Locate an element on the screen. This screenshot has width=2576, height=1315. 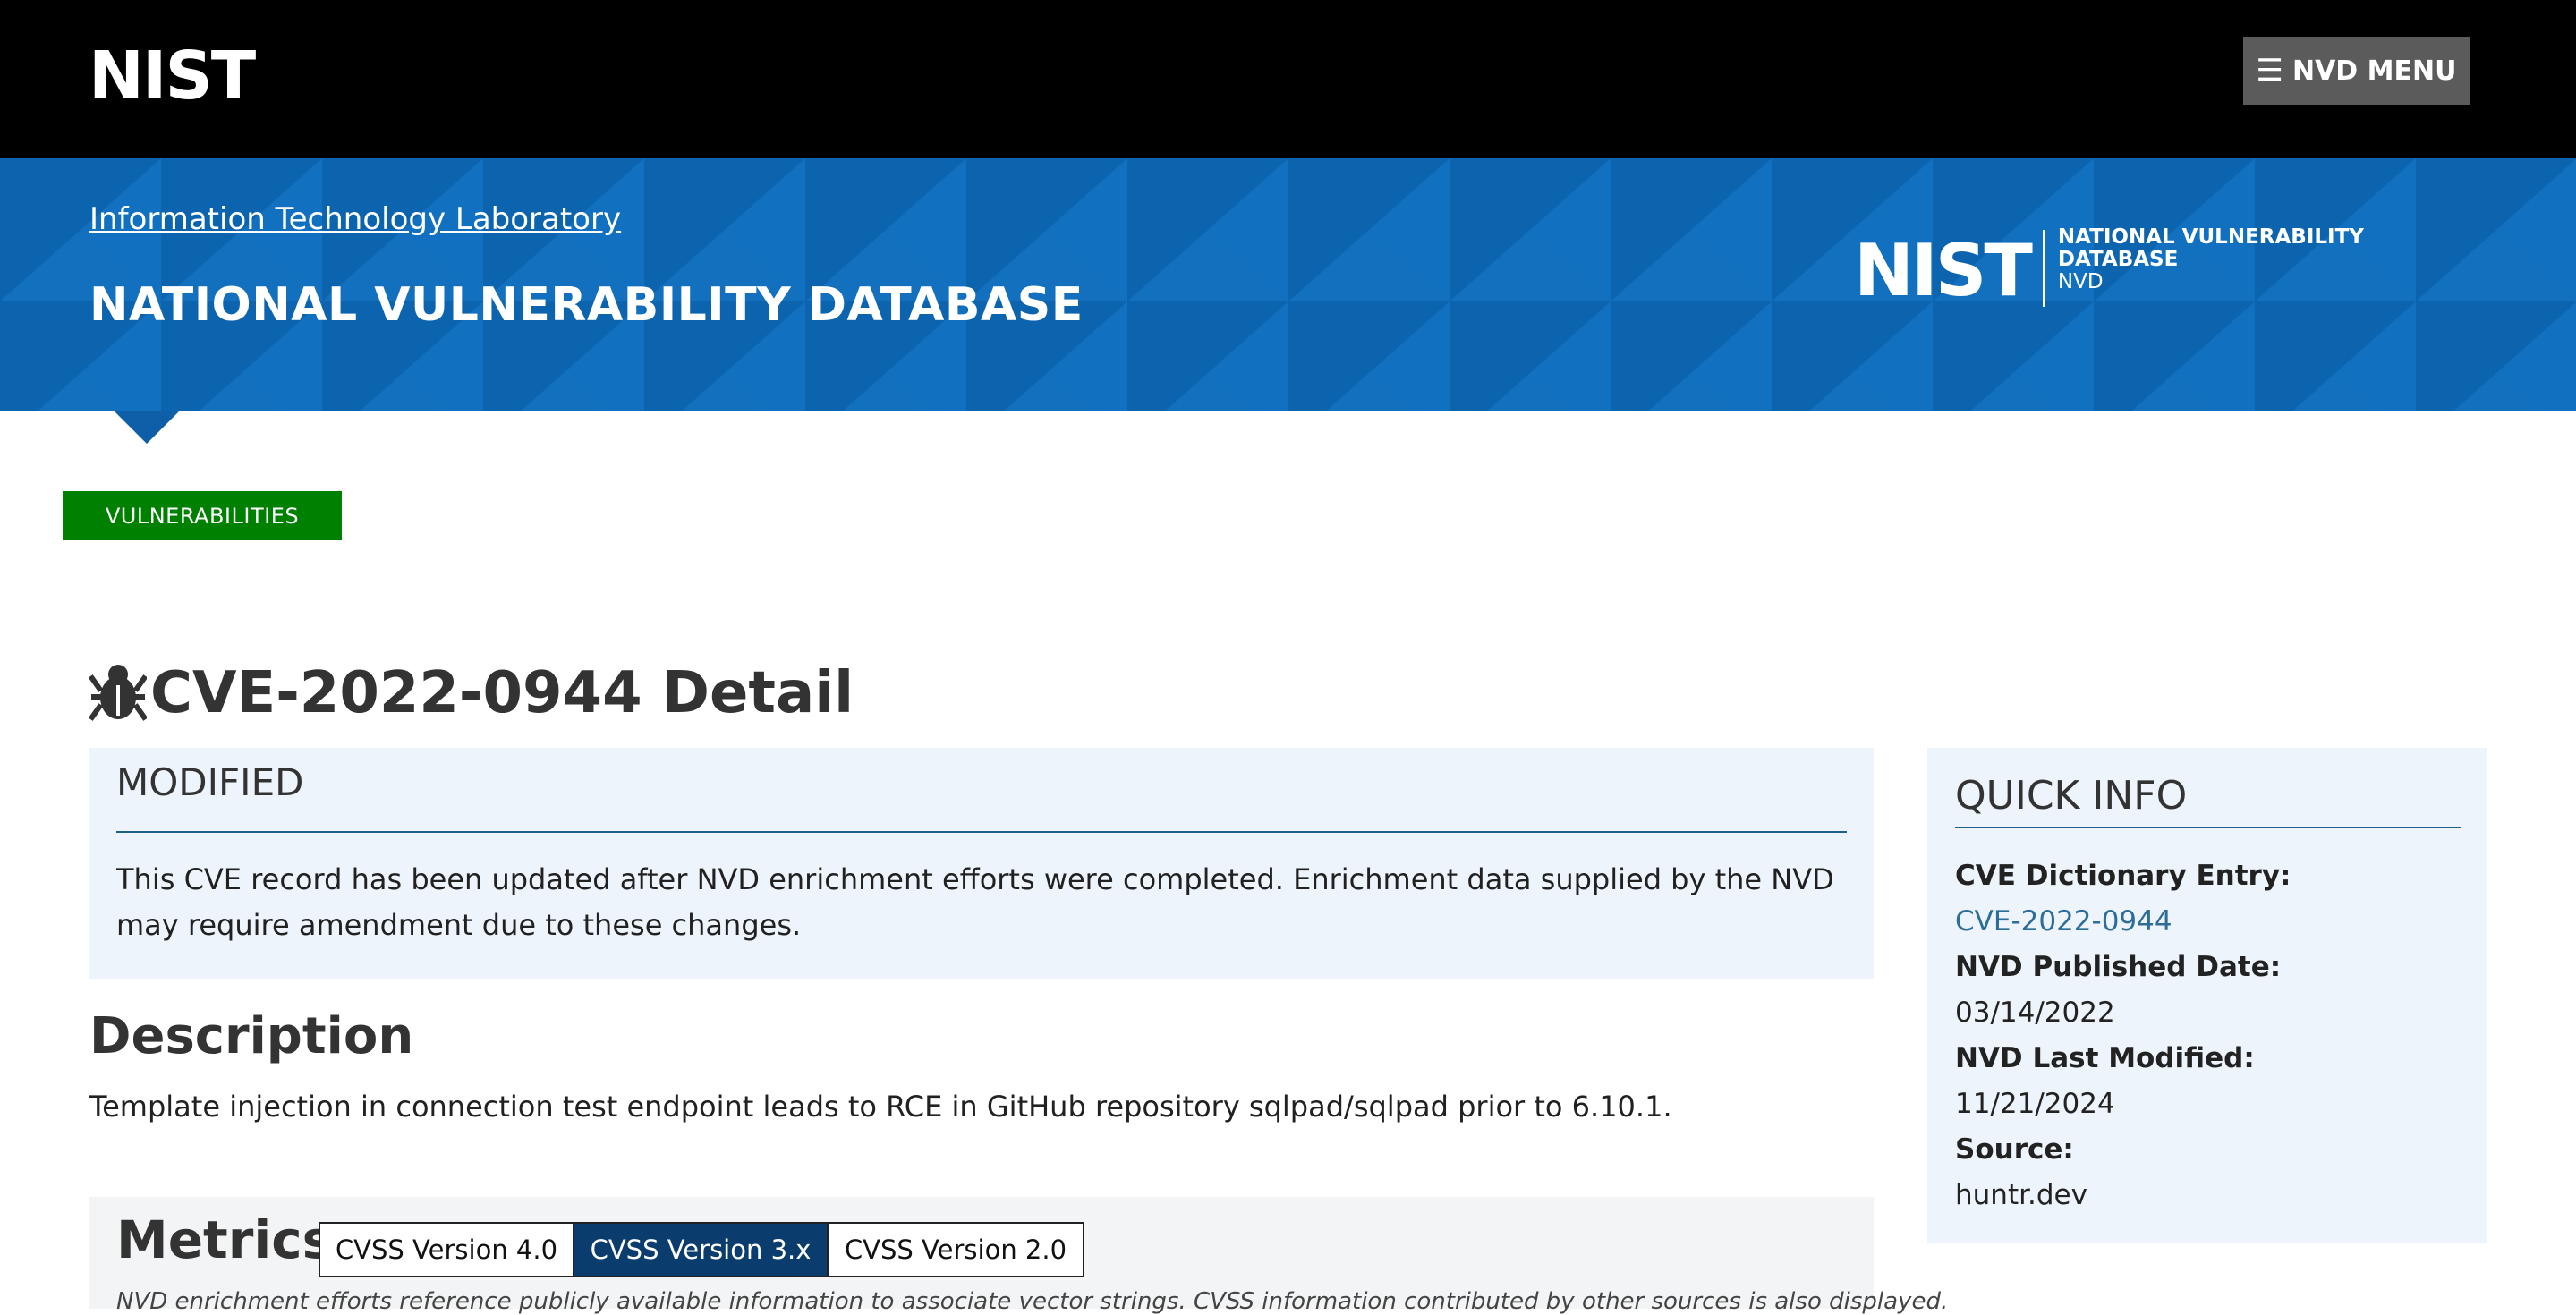
logo-subtitle: NATIONAL VULNERABILITY DATABASE NVD is located at coordinates (2211, 259).